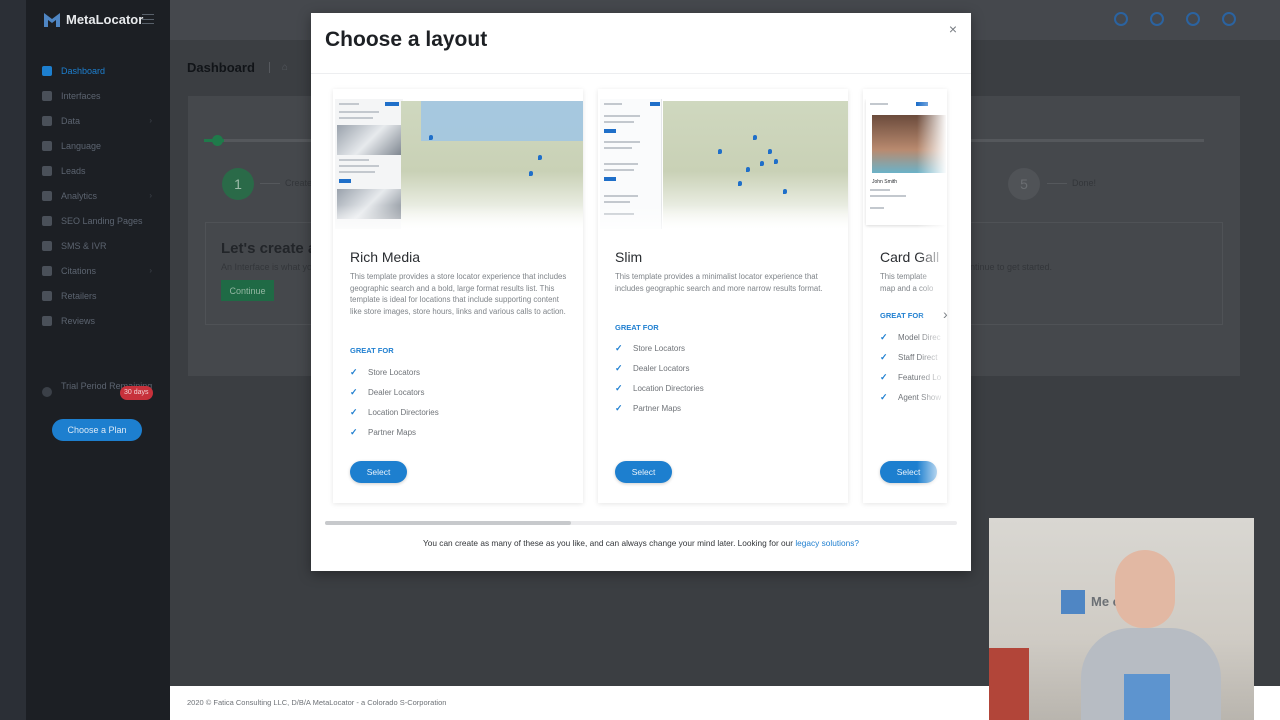 Image resolution: width=1280 pixels, height=720 pixels. Describe the element at coordinates (1147, 697) in the screenshot. I see `shirt-logo-icon` at that location.